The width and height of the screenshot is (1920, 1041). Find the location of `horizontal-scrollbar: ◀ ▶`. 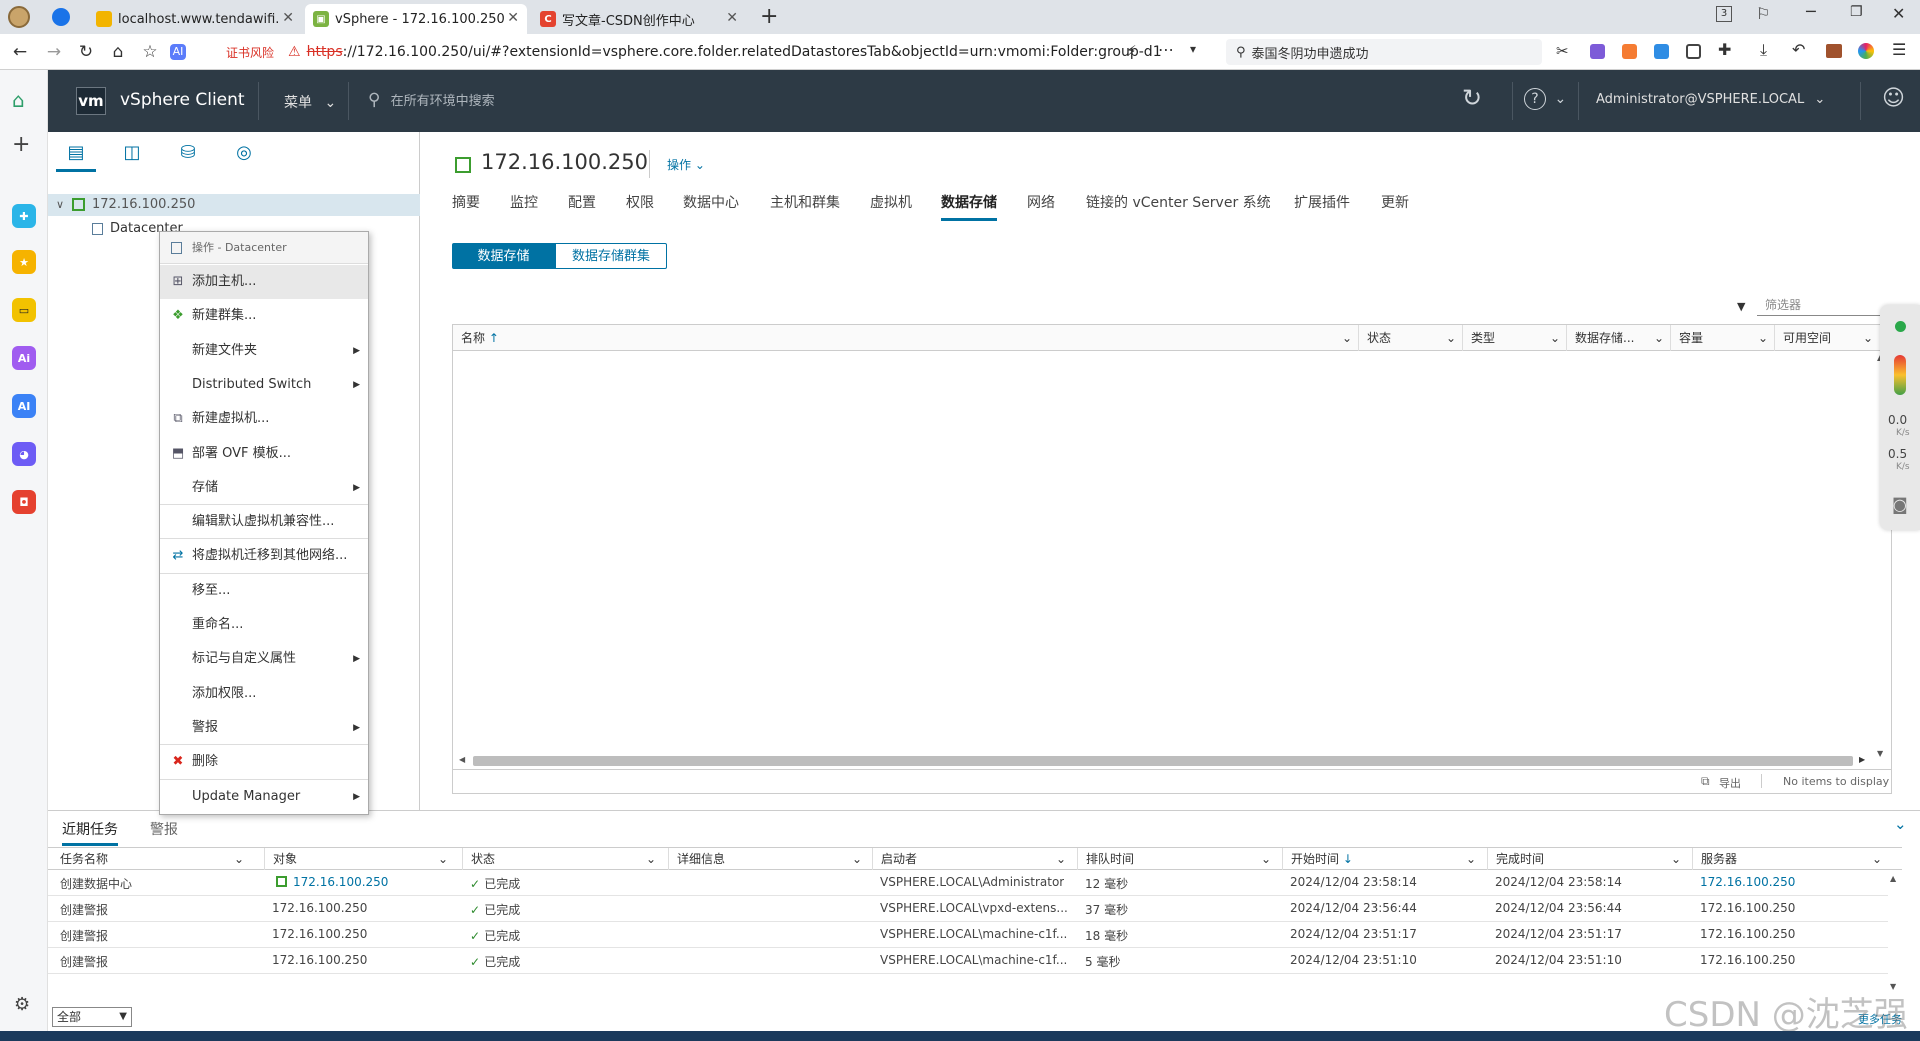

horizontal-scrollbar: ◀ ▶ is located at coordinates (1163, 761).